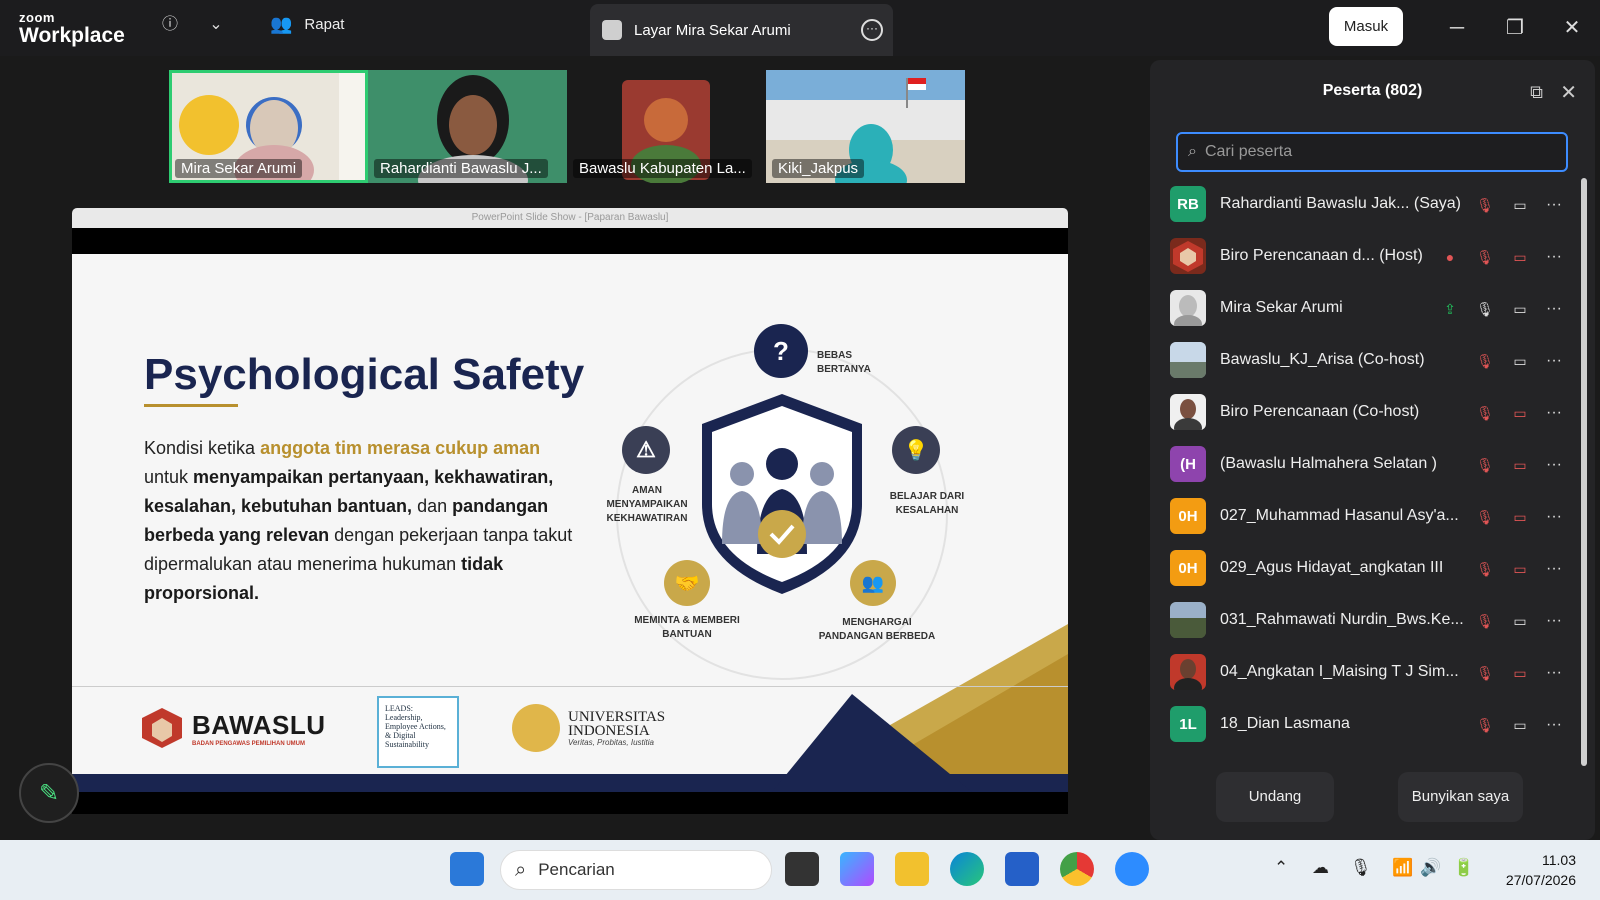 This screenshot has width=1600, height=900. Describe the element at coordinates (1370, 516) in the screenshot. I see `participant-row: 0H 027_Muhammad Hasanul Asy'a... 🎙 ▭ ···` at that location.